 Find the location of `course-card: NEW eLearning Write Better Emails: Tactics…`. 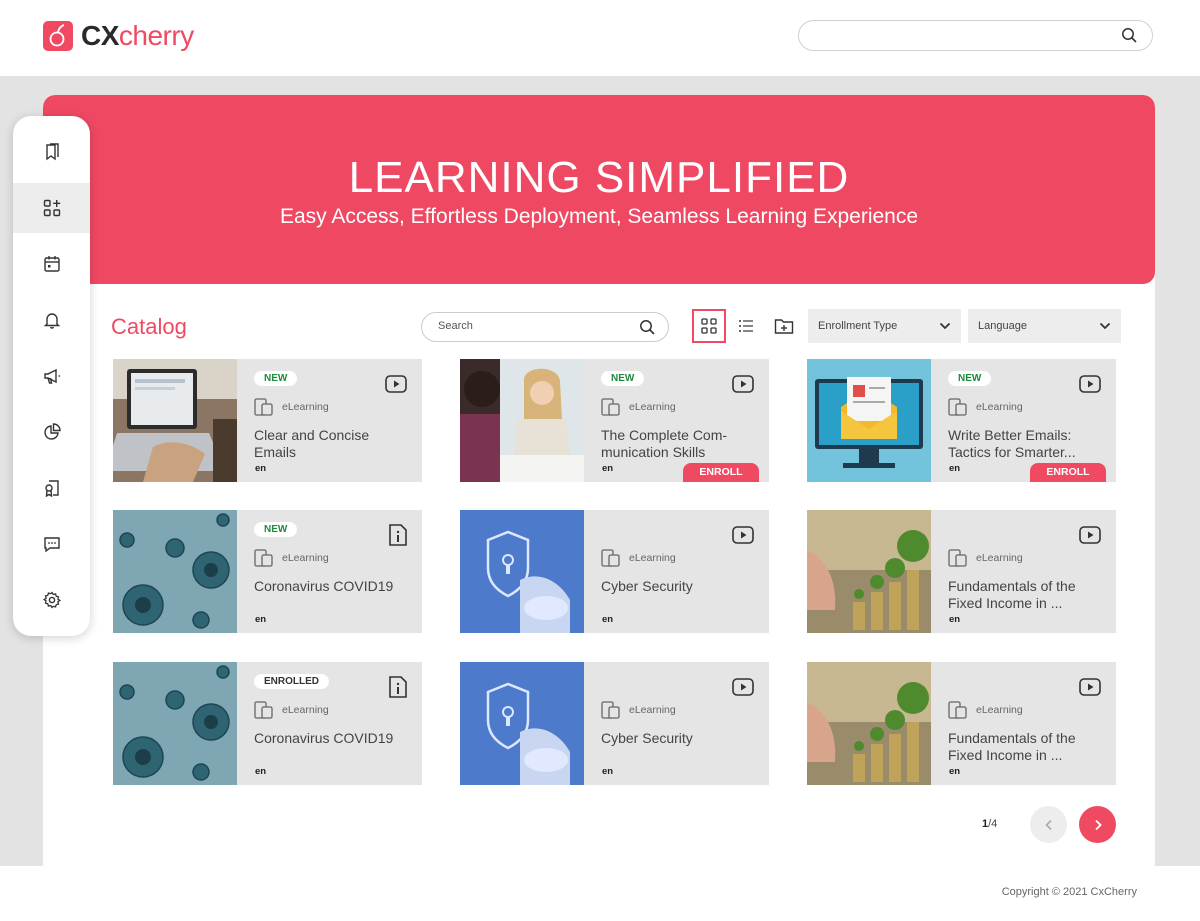

course-card: NEW eLearning Write Better Emails: Tactics… is located at coordinates (961, 420).